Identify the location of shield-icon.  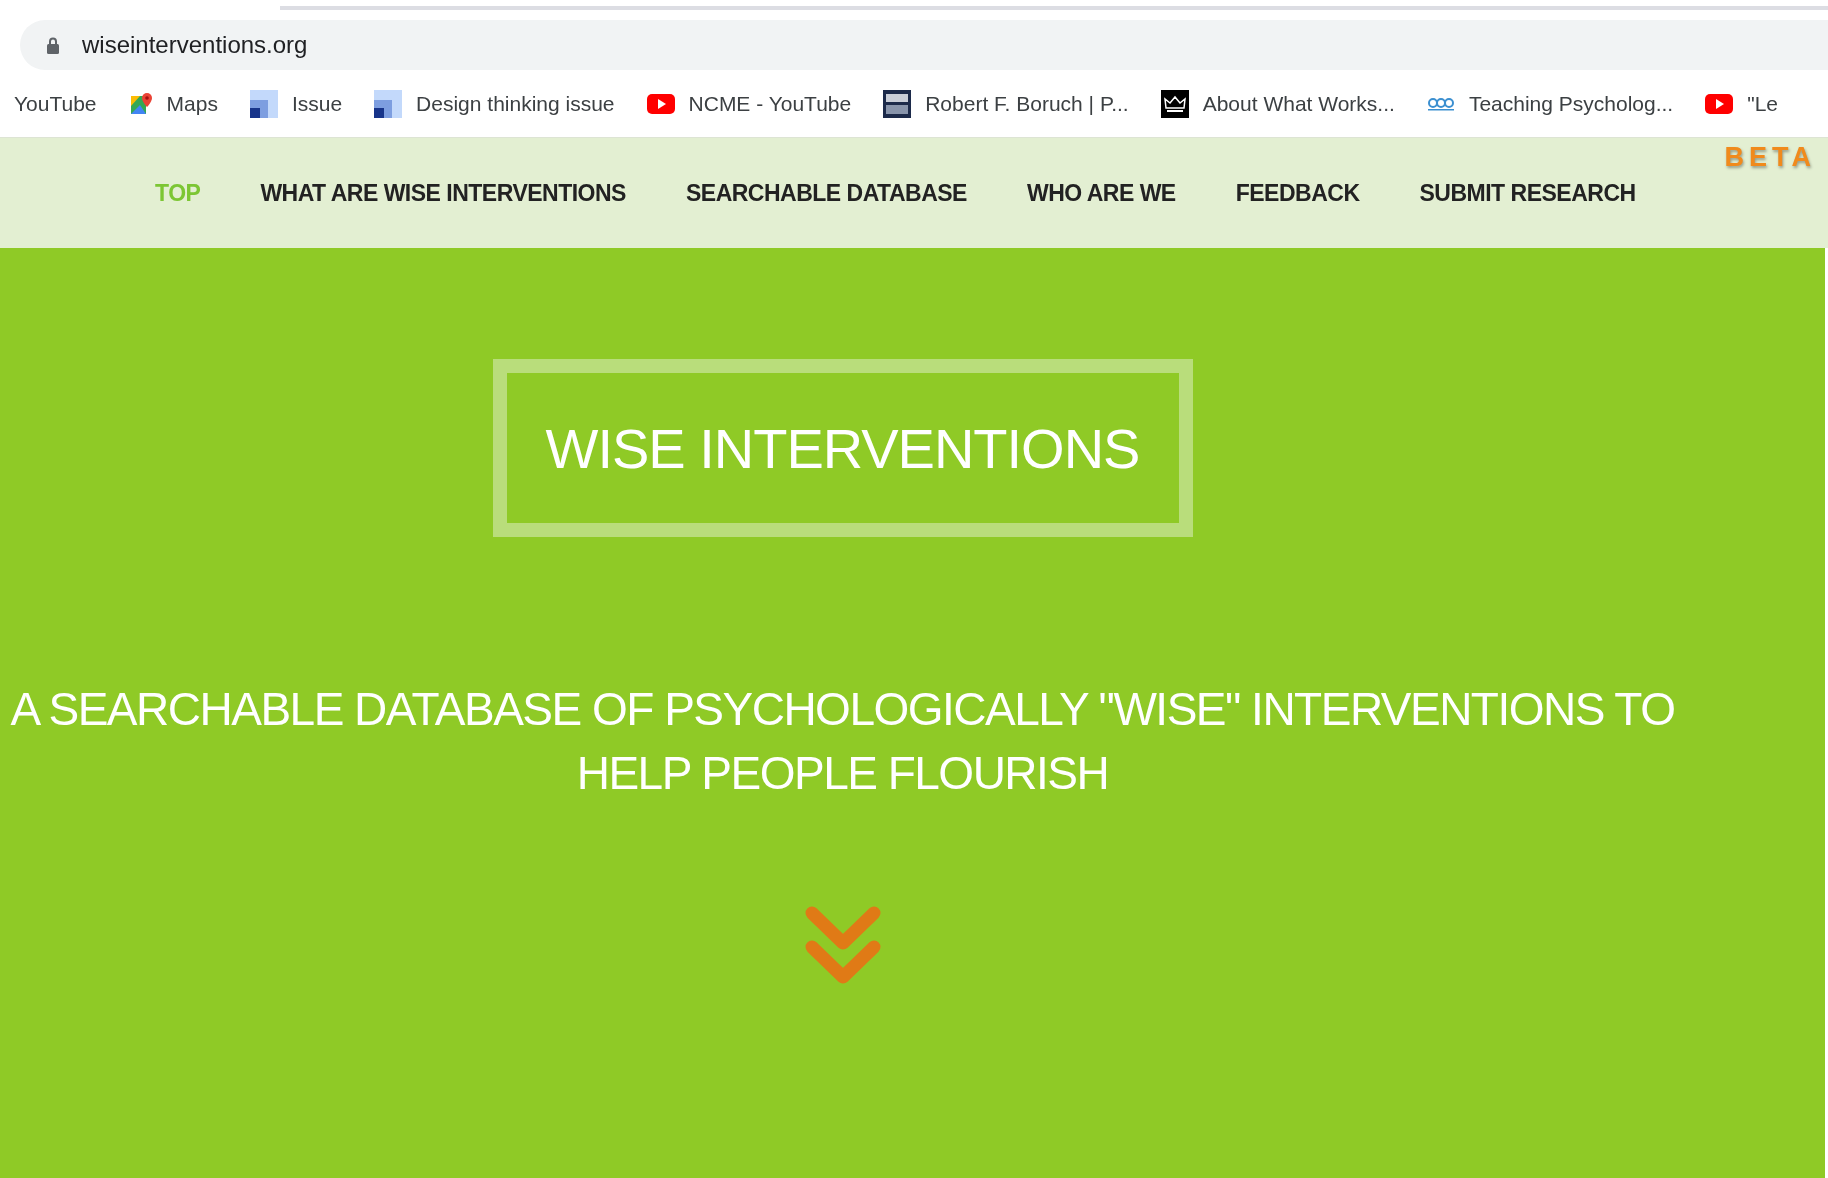
(897, 104).